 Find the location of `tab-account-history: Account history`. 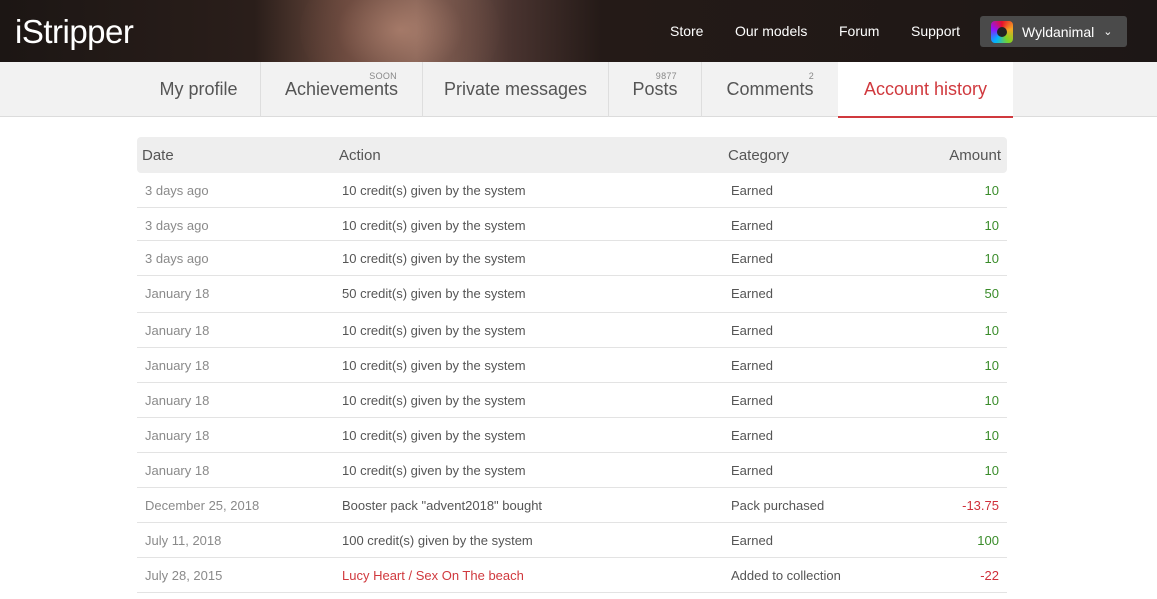

tab-account-history: Account history is located at coordinates (925, 90).